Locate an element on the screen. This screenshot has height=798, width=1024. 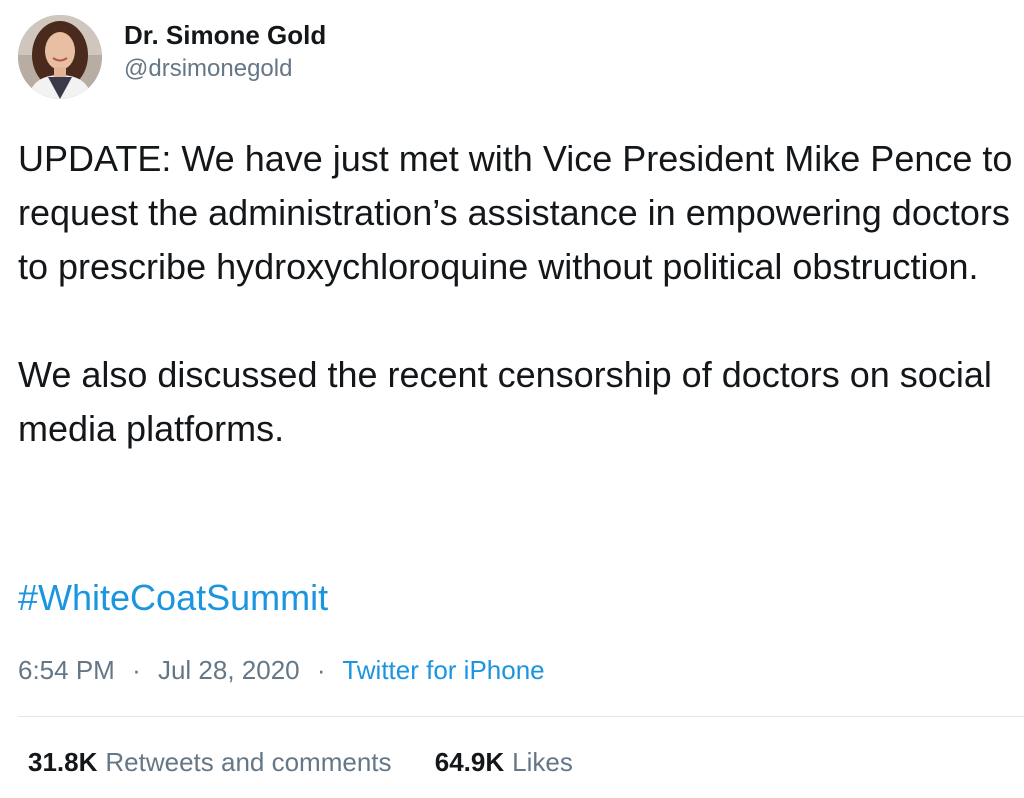
retweets-stat: 31.8K Retweets and comments is located at coordinates (210, 762).